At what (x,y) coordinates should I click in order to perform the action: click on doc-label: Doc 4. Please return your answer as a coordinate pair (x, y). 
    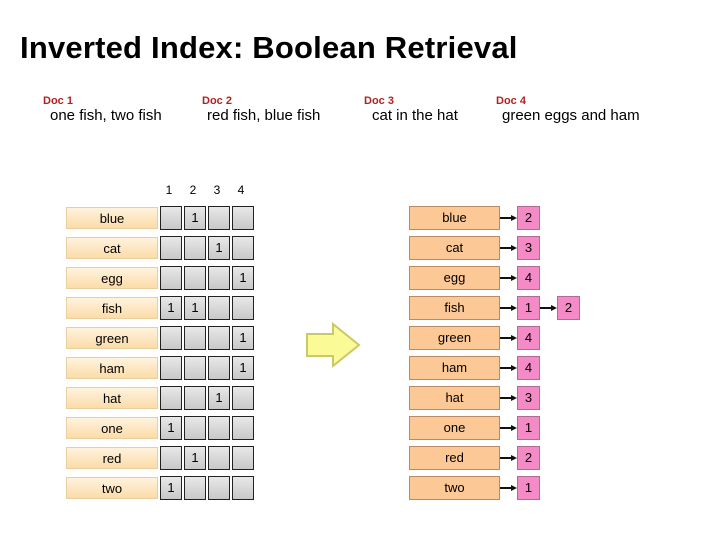
    Looking at the image, I should click on (511, 101).